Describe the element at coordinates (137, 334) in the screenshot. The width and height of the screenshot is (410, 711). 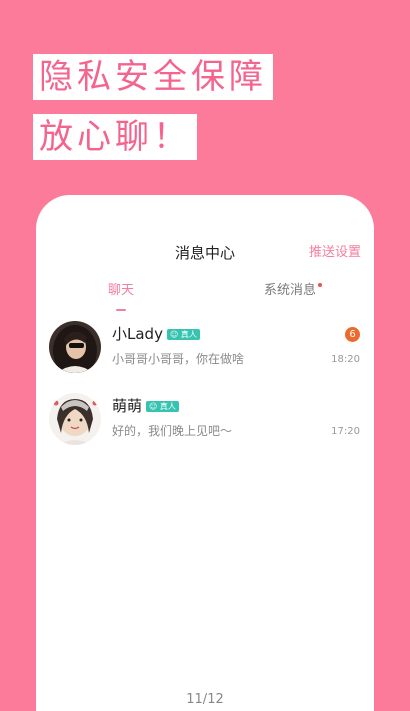
I see `contact-name-text: 小Lady` at that location.